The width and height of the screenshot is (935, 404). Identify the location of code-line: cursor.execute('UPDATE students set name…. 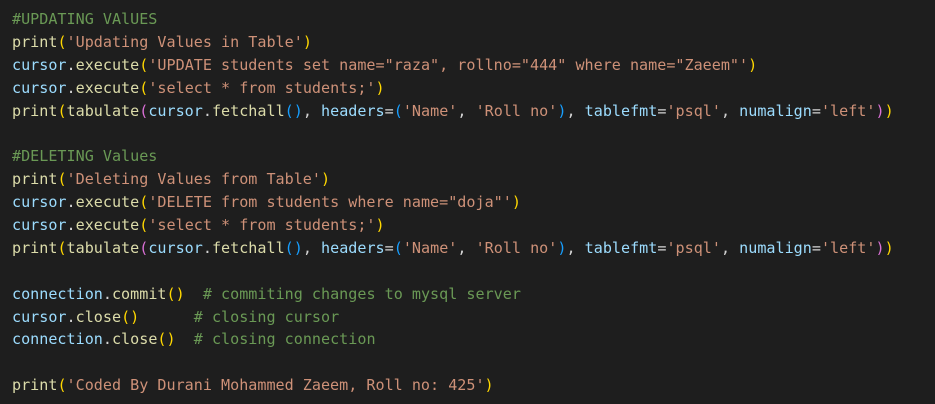
(473, 65).